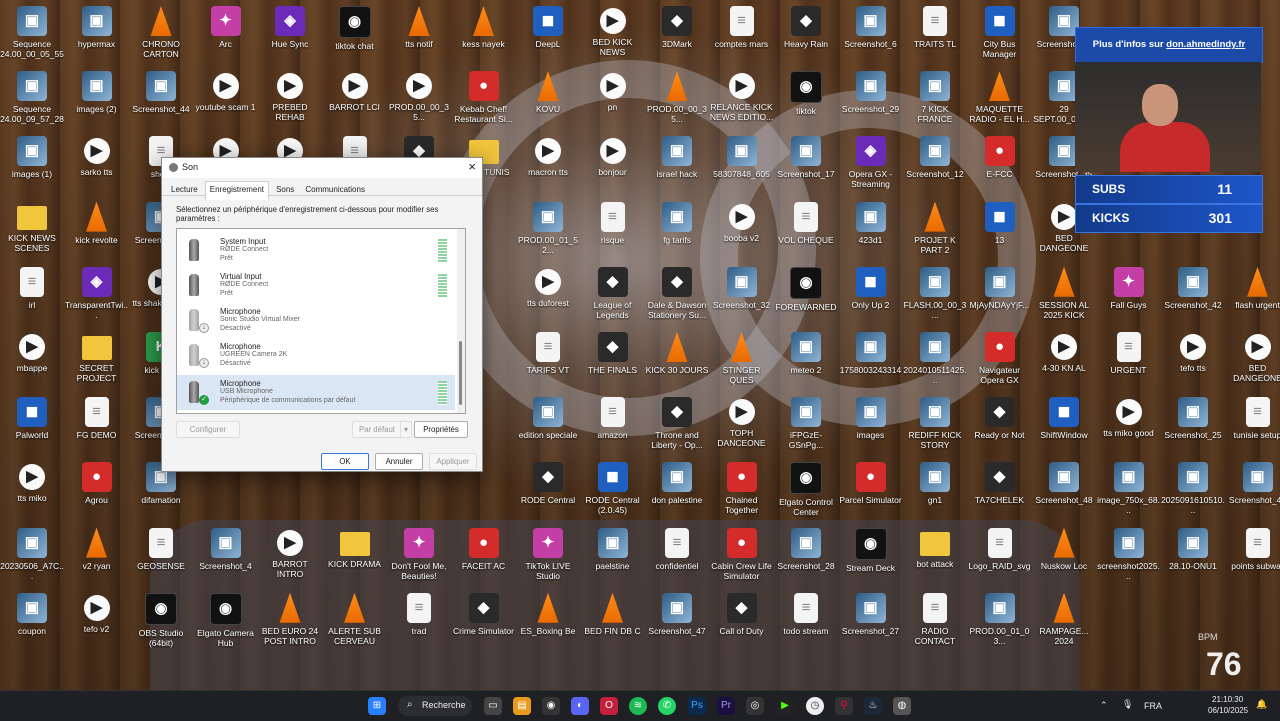  Describe the element at coordinates (1193, 359) in the screenshot. I see `desktop-icon: ▶tefo tts` at that location.